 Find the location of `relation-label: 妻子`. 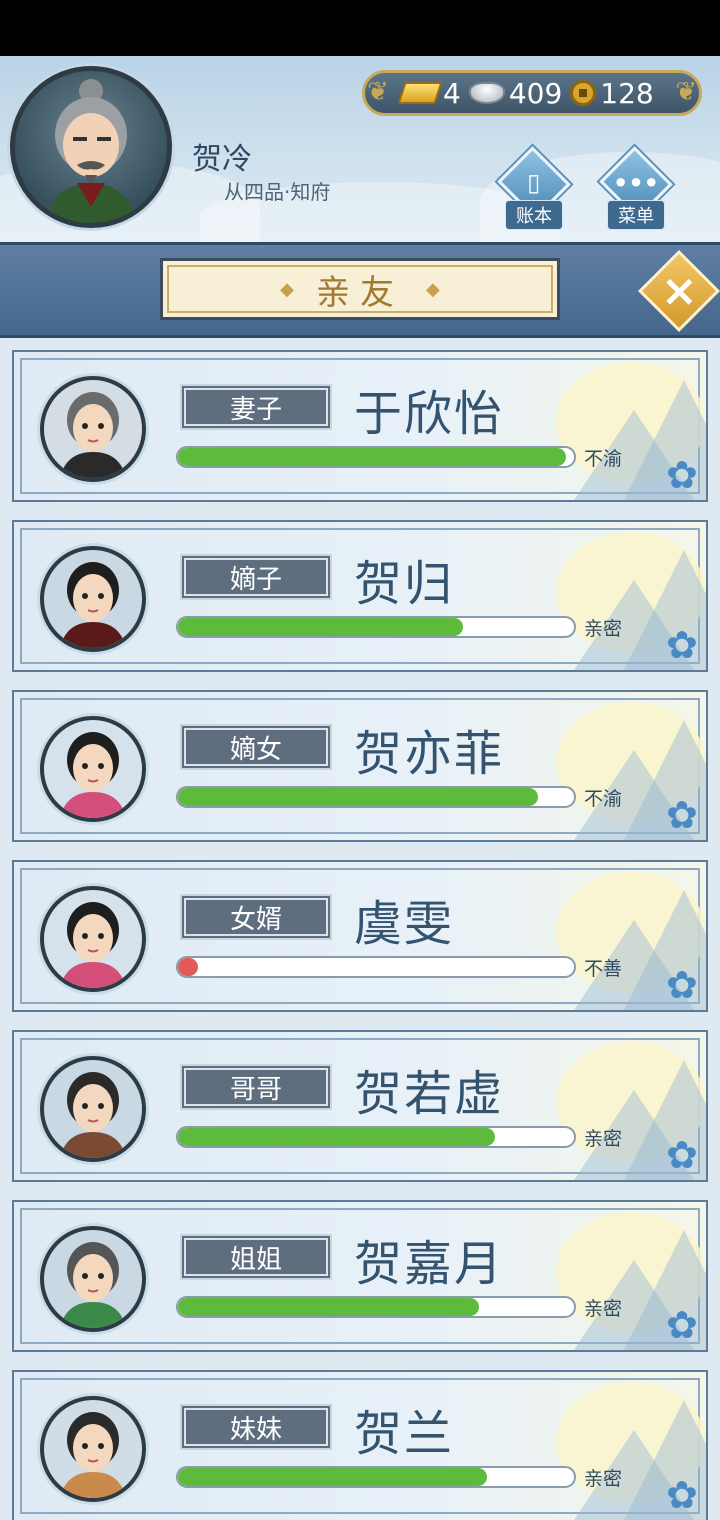

relation-label: 妻子 is located at coordinates (256, 407).